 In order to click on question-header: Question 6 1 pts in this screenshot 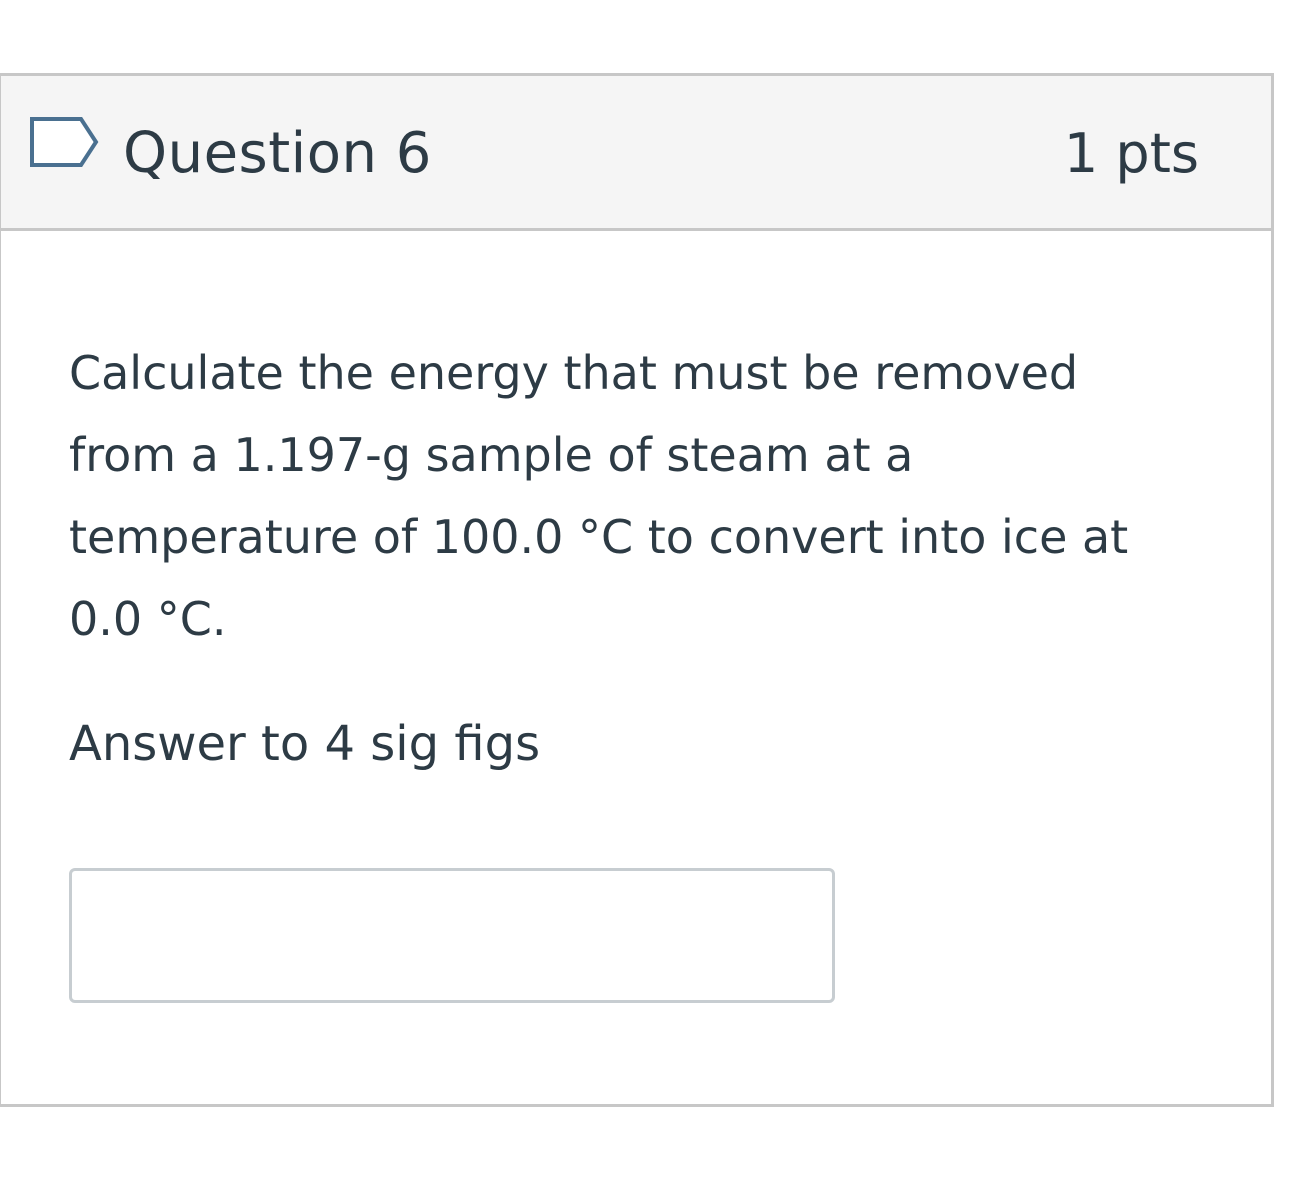, I will do `click(636, 153)`.